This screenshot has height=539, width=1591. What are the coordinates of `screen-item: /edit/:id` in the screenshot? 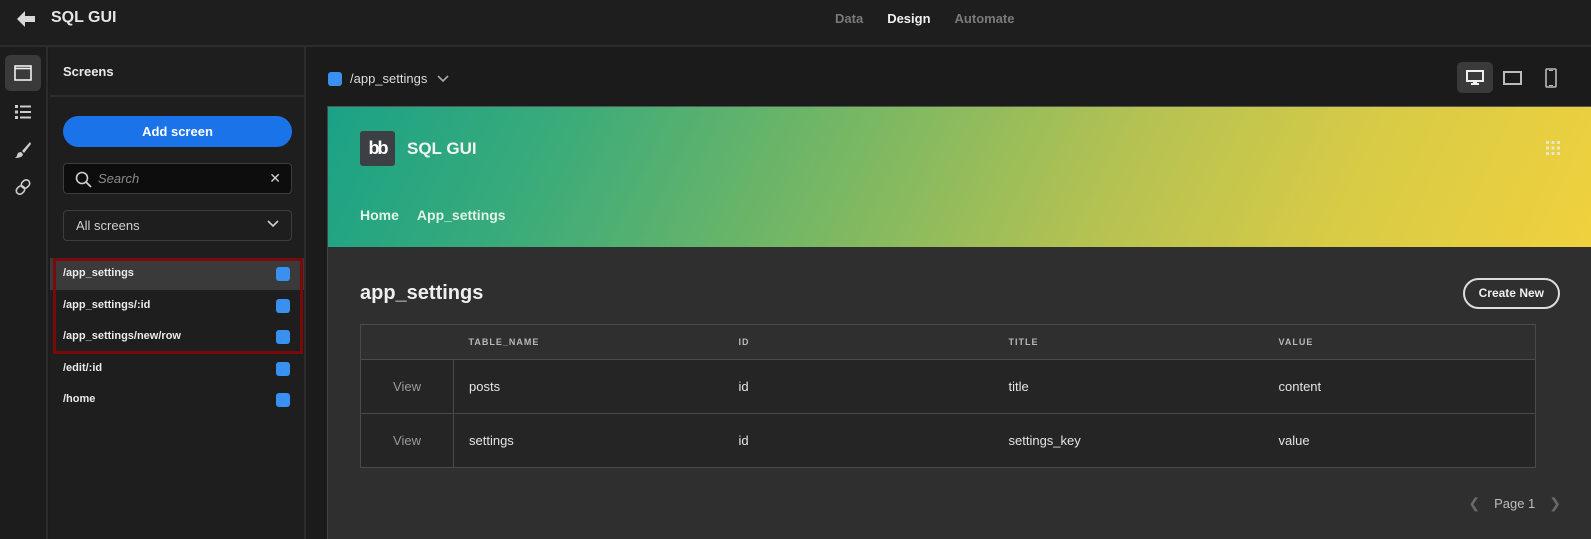 It's located at (177, 369).